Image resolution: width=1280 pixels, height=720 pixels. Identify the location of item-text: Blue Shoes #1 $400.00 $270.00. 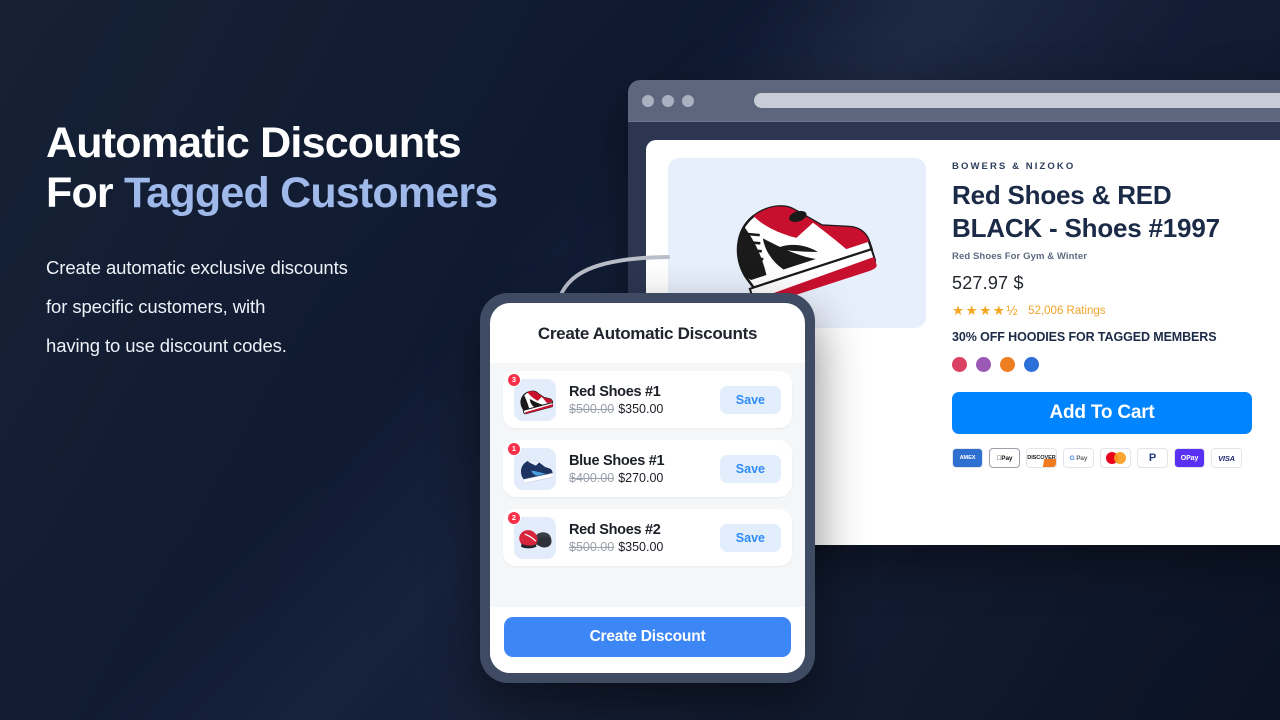
(638, 469).